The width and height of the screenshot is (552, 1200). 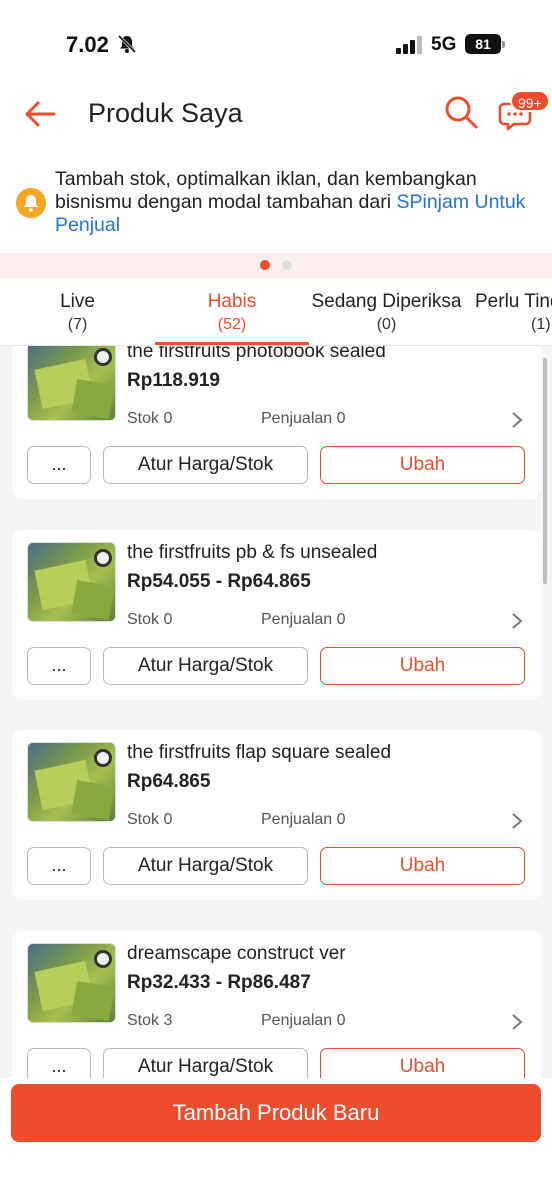 What do you see at coordinates (276, 1177) in the screenshot?
I see `home-indicator-area` at bounding box center [276, 1177].